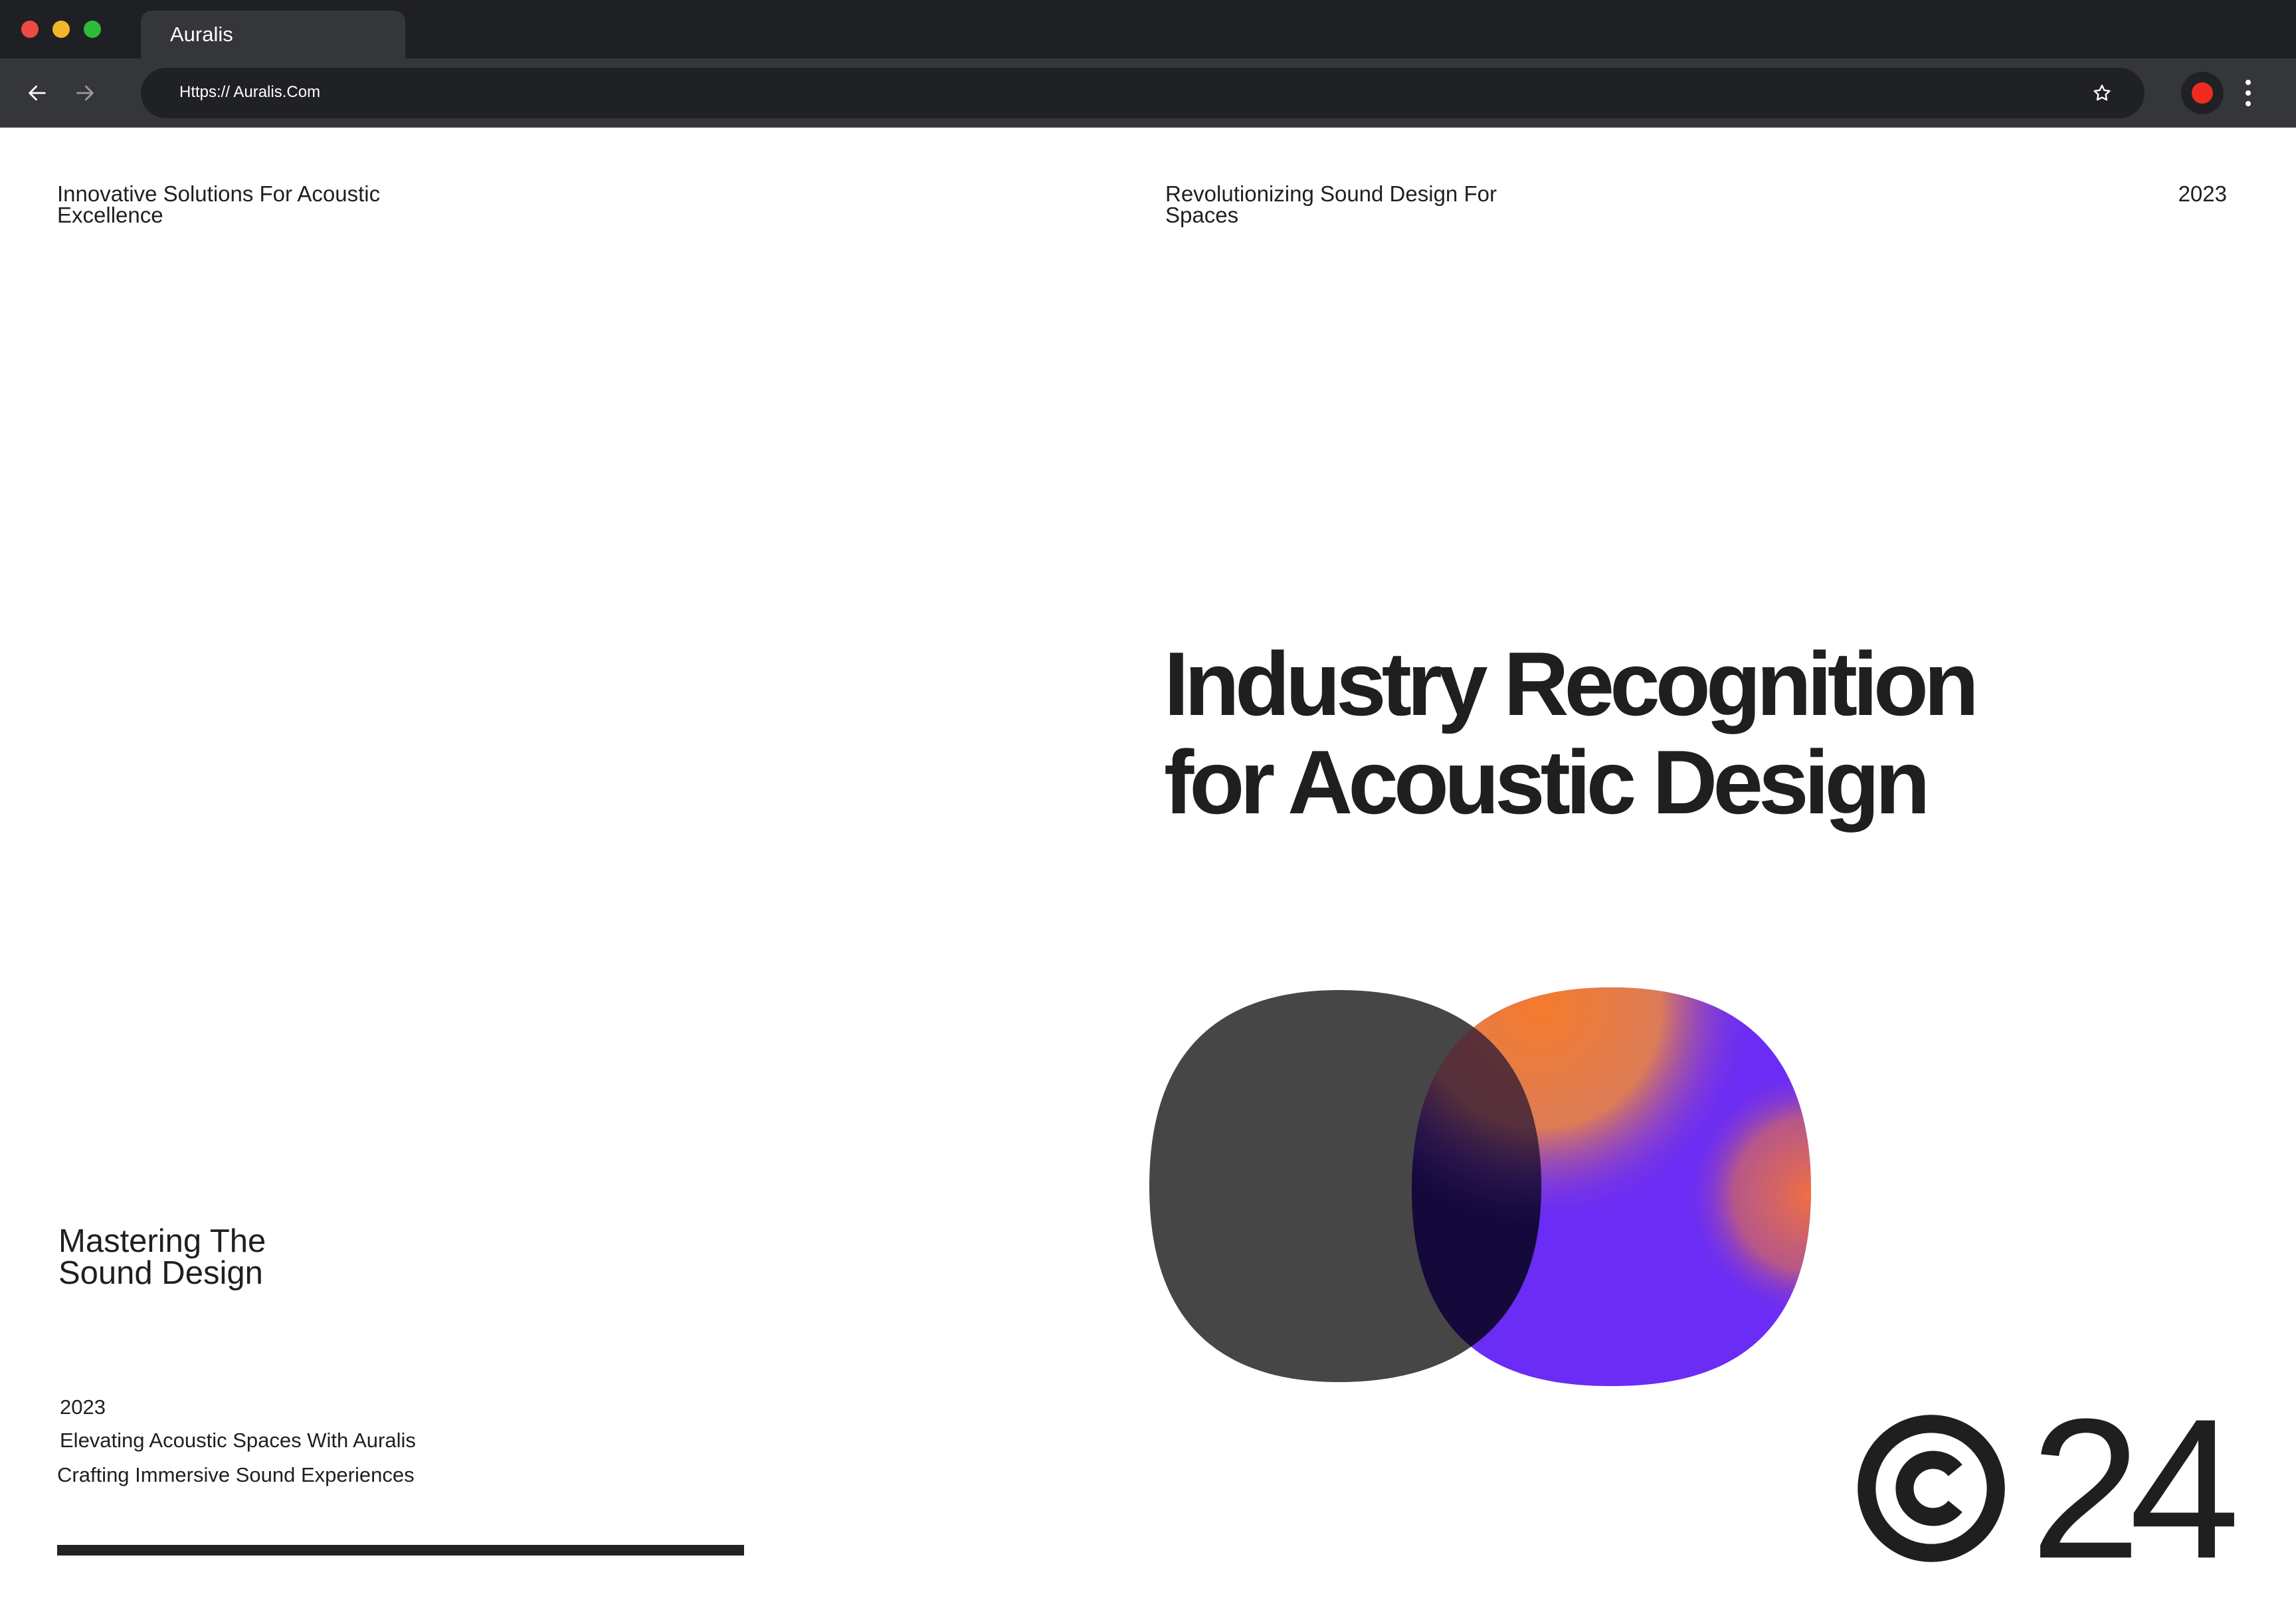 This screenshot has height=1612, width=2296. I want to click on browser-menu-button, so click(2248, 93).